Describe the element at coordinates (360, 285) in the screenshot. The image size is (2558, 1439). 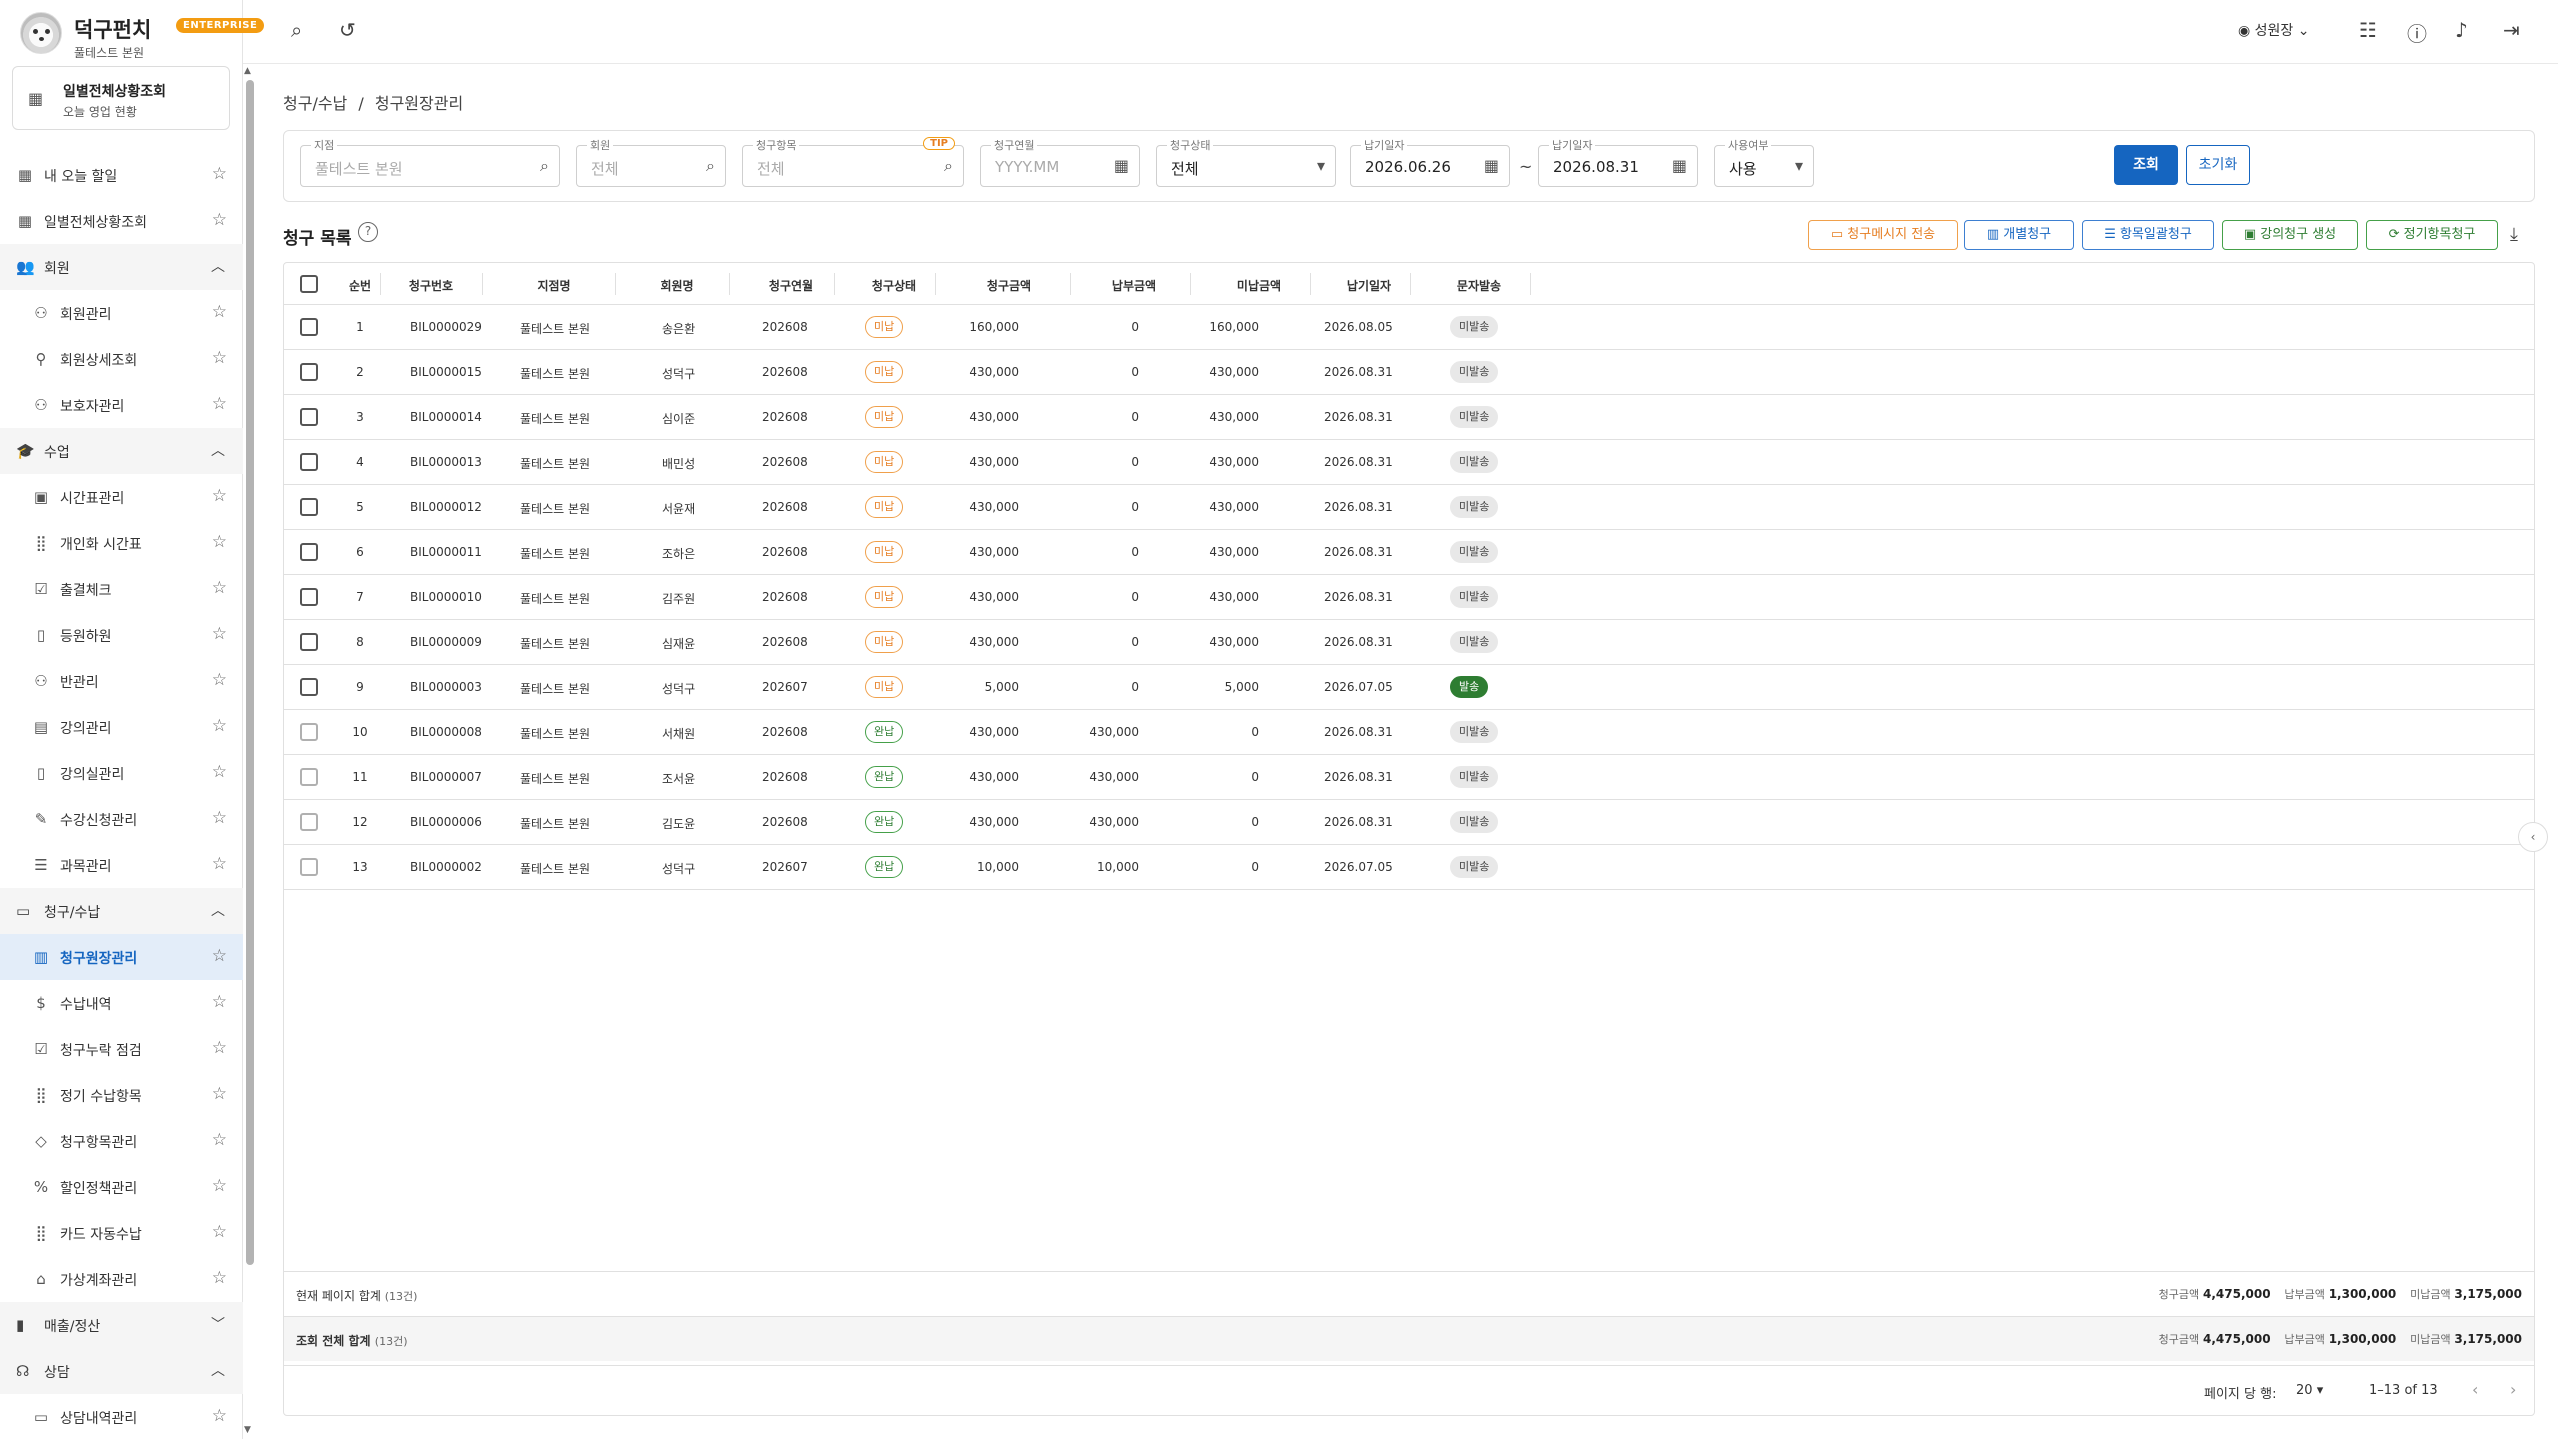
I see `column-header: 순번` at that location.